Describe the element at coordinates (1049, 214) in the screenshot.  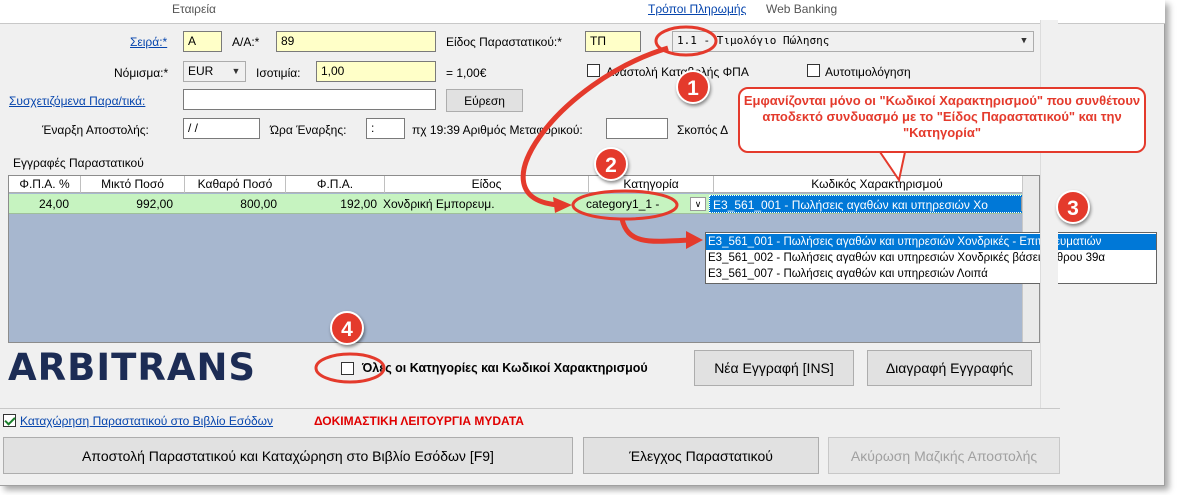
I see `form-scrollbar` at that location.